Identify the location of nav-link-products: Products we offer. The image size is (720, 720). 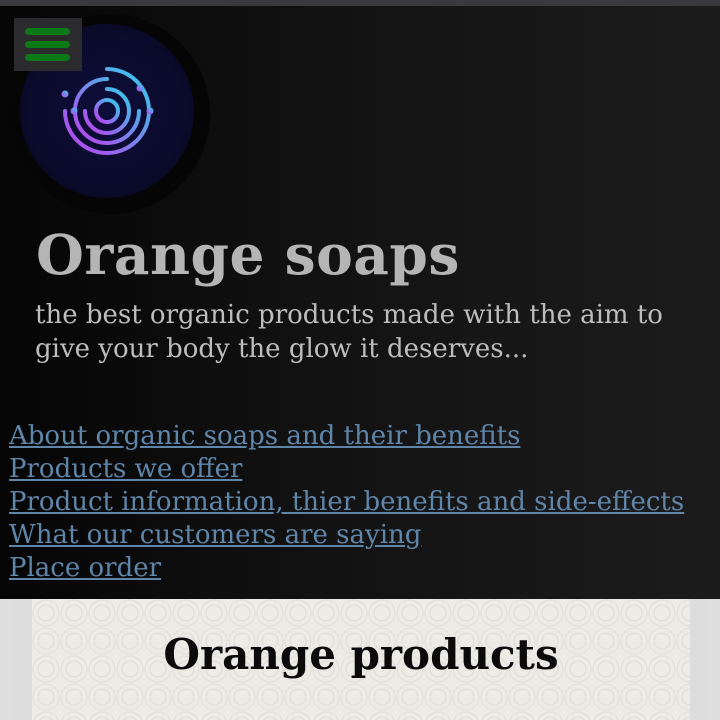
(346, 469).